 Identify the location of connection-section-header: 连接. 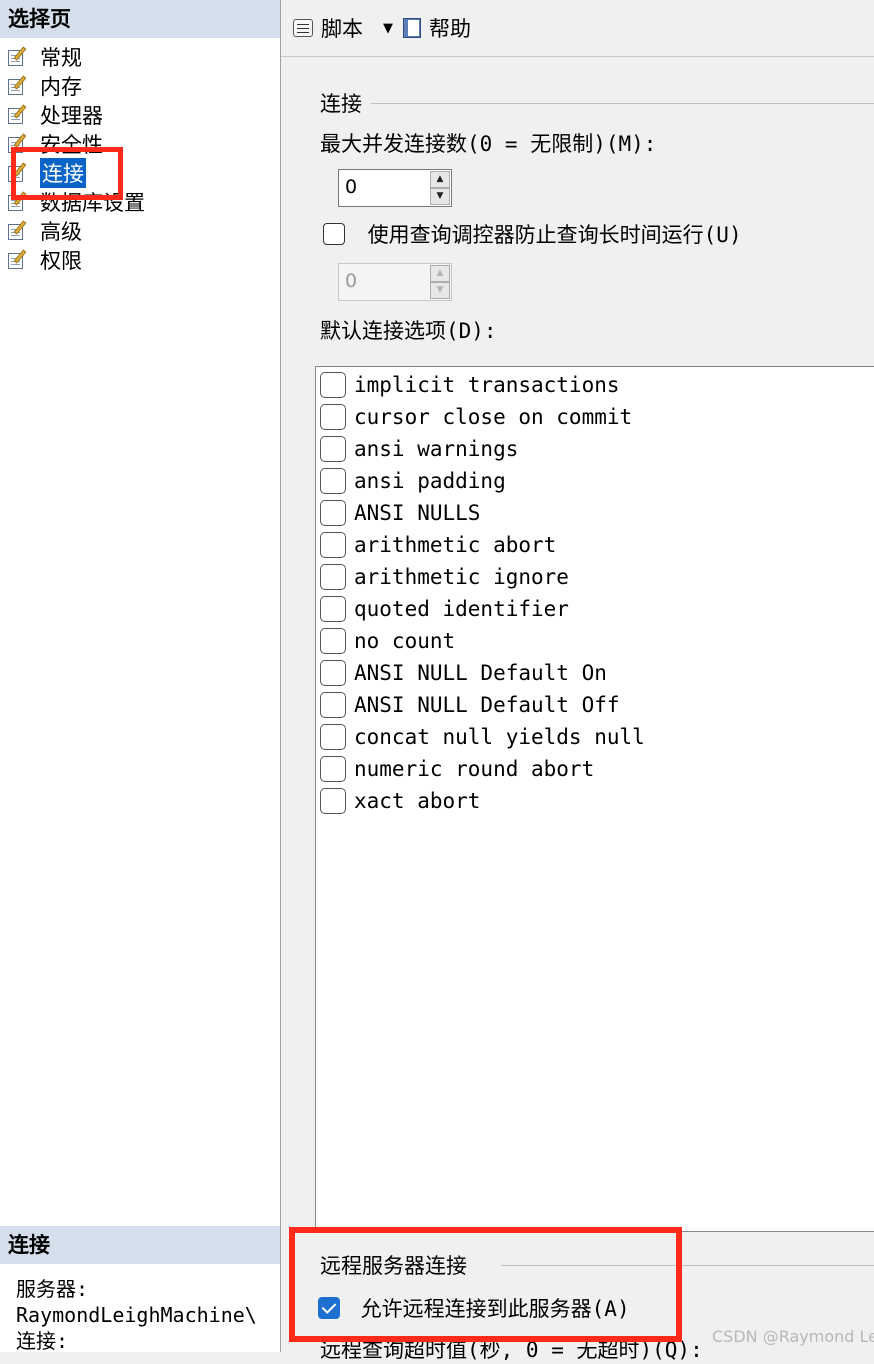
(140, 1245).